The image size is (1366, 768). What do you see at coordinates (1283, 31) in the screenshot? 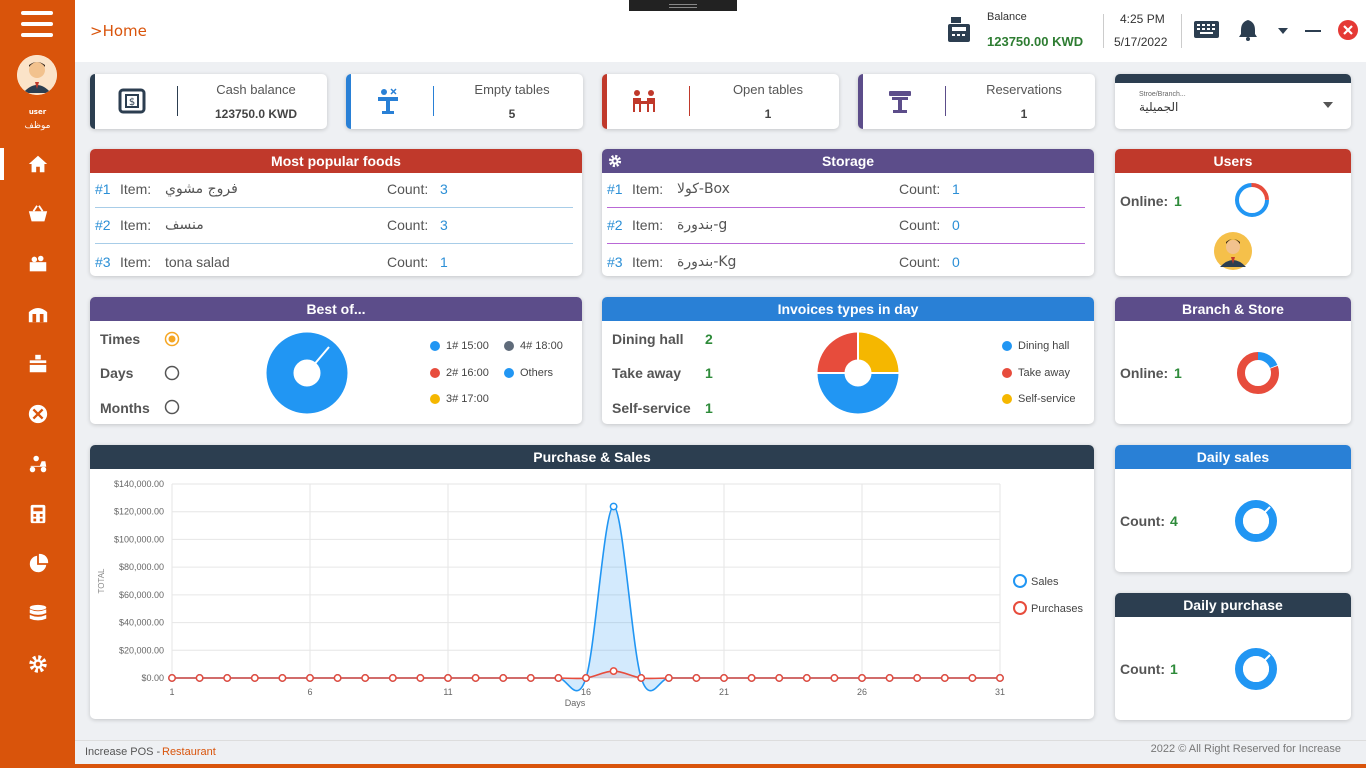
I see `chevron-down-icon` at bounding box center [1283, 31].